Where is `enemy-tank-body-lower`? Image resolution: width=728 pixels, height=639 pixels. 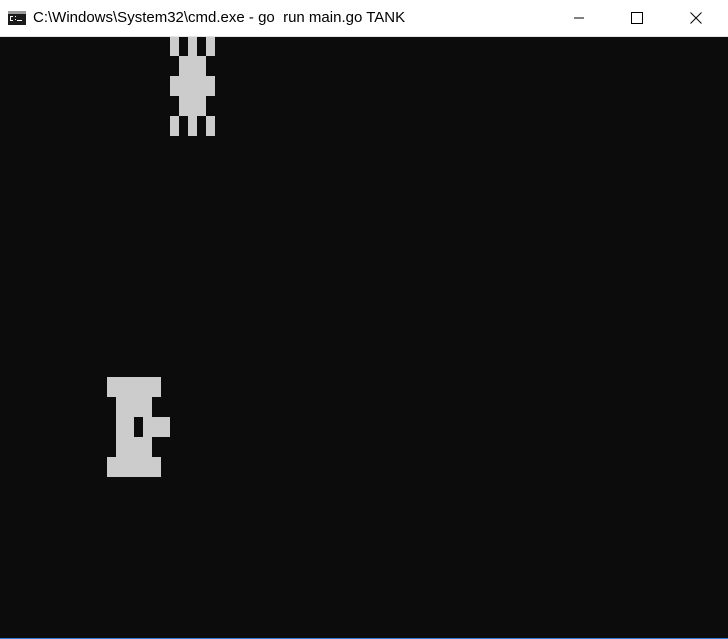
enemy-tank-body-lower is located at coordinates (192, 106).